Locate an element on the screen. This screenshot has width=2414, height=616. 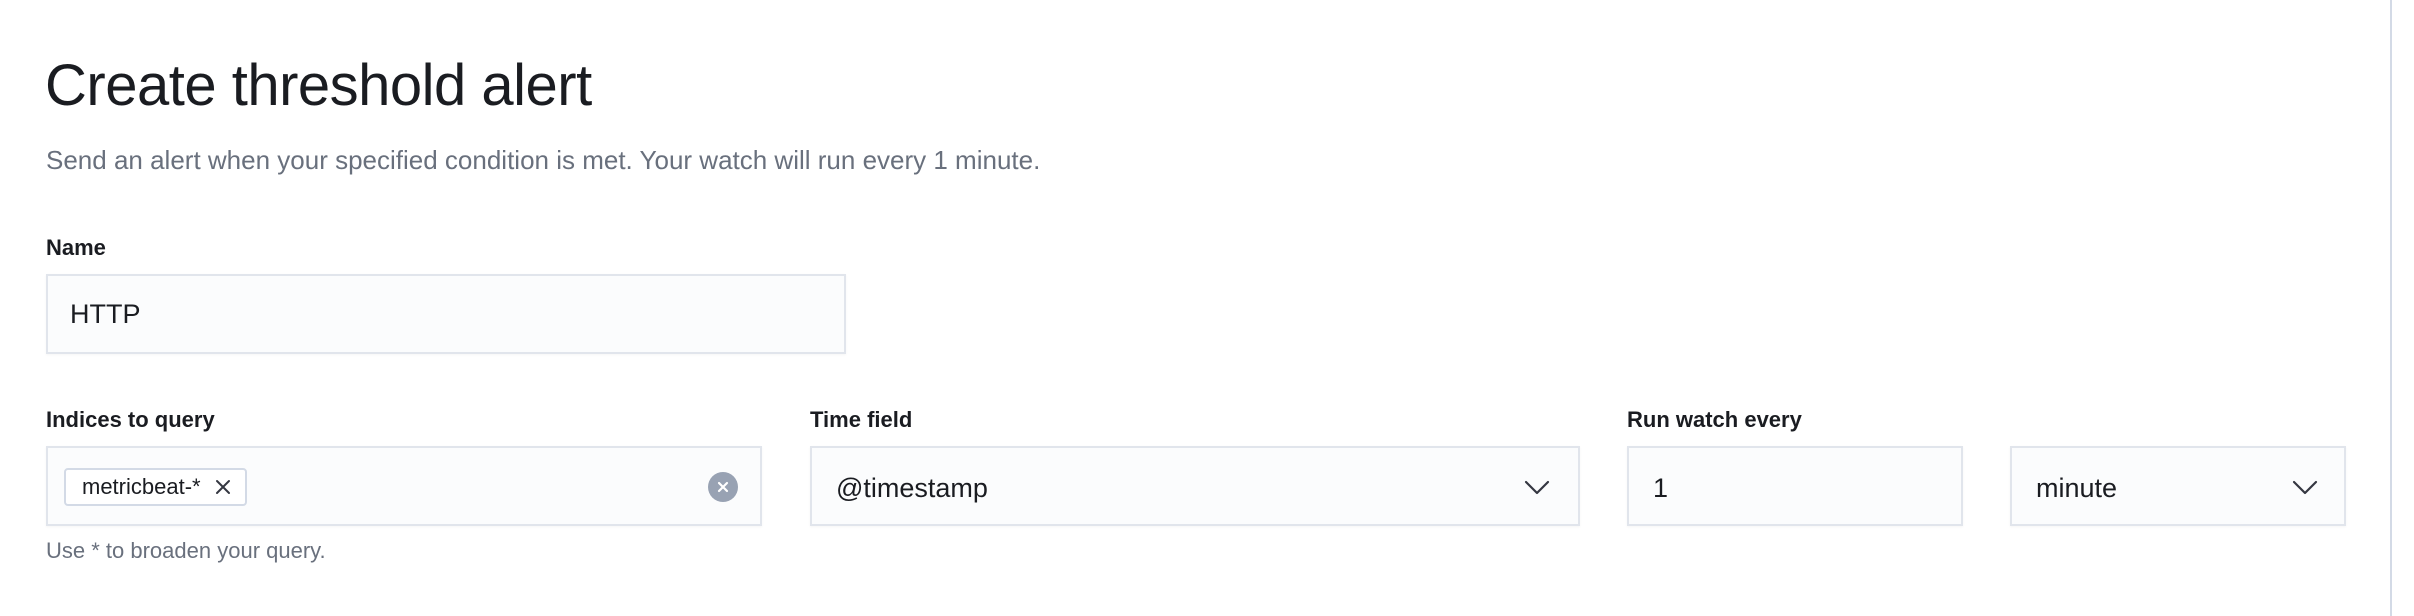
interval-value-input: 1 is located at coordinates (1795, 486).